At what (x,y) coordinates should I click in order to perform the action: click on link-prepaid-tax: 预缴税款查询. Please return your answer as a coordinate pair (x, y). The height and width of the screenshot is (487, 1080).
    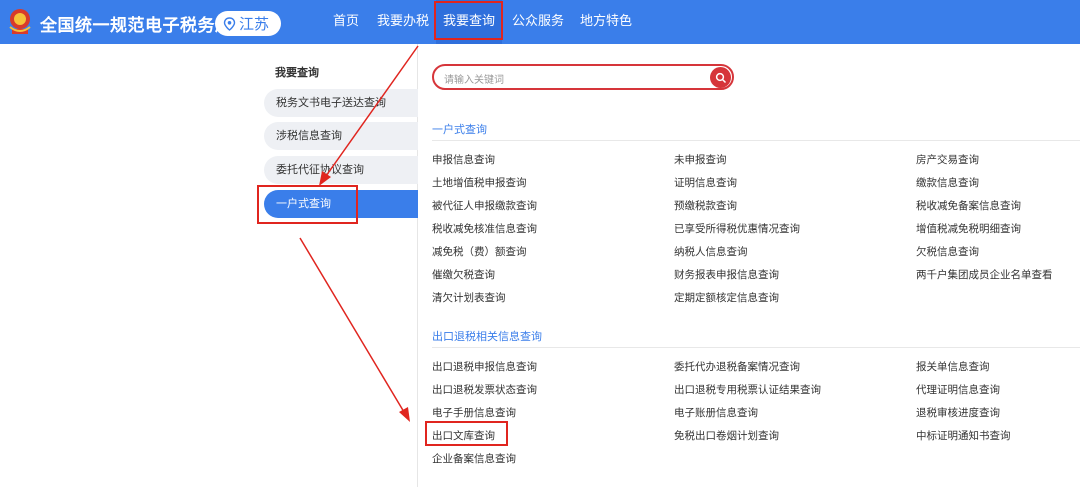
    Looking at the image, I should click on (705, 205).